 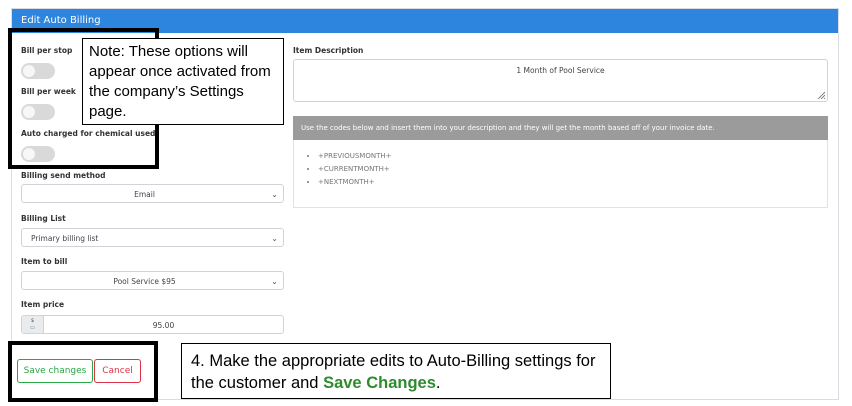 I want to click on item-to-bill-value: Pool Service $95, so click(x=144, y=281).